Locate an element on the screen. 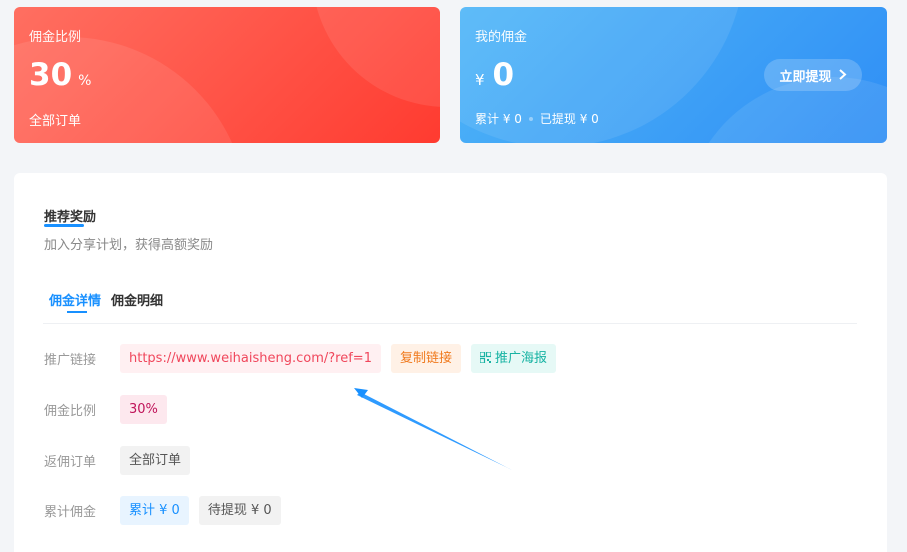  accumulated-commission-row: 累计佣金 累计 ¥ 0 待提现 ¥ 0 is located at coordinates (167, 510).